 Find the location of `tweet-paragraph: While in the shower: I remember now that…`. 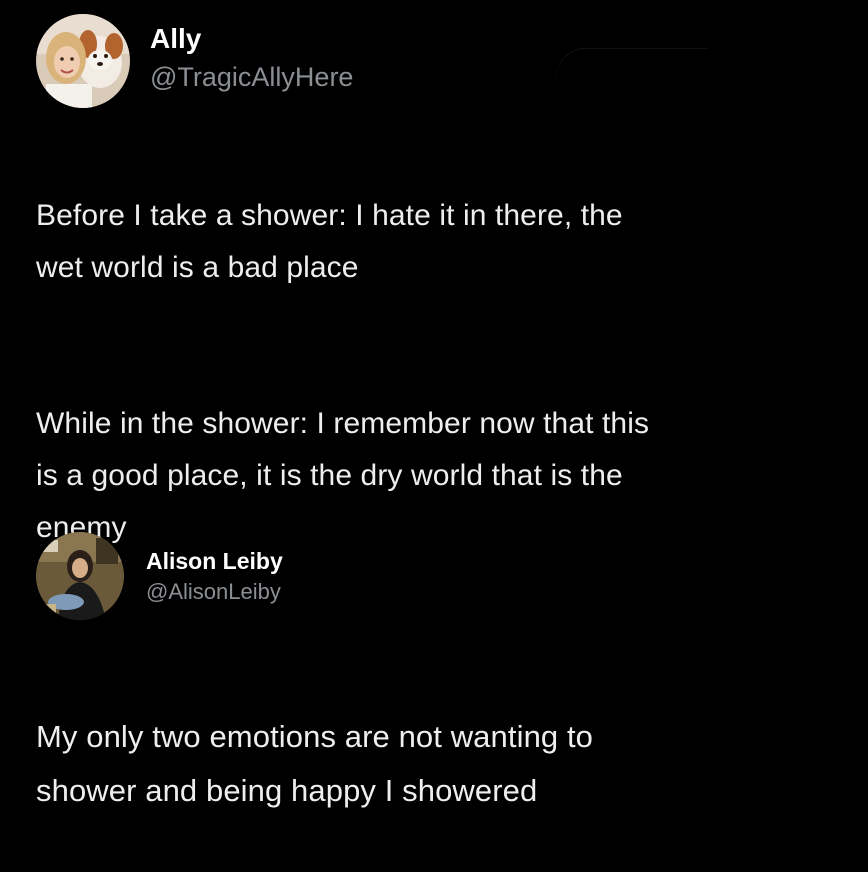

tweet-paragraph: While in the shower: I remember now that… is located at coordinates (343, 475).